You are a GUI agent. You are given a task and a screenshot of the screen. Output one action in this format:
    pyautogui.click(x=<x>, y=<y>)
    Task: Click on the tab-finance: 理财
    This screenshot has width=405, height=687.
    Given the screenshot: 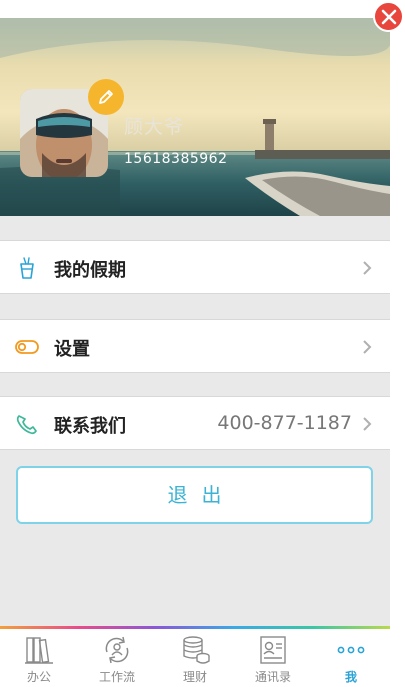 What is the action you would take?
    pyautogui.click(x=195, y=658)
    